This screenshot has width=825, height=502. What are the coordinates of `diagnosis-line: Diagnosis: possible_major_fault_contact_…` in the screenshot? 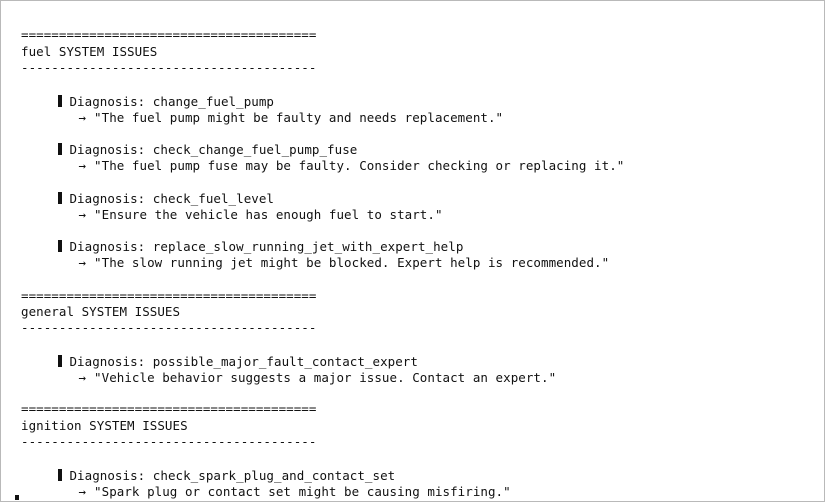 It's located at (215, 353).